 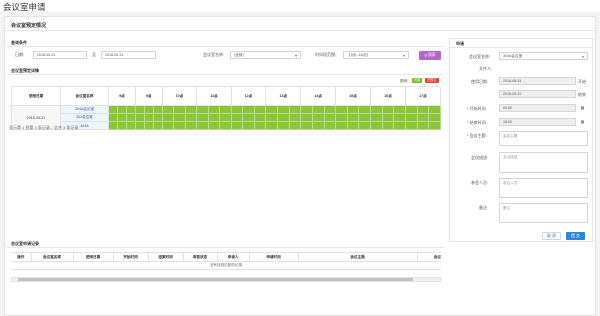 What do you see at coordinates (537, 108) in the screenshot?
I see `start-time-input: 09:00` at bounding box center [537, 108].